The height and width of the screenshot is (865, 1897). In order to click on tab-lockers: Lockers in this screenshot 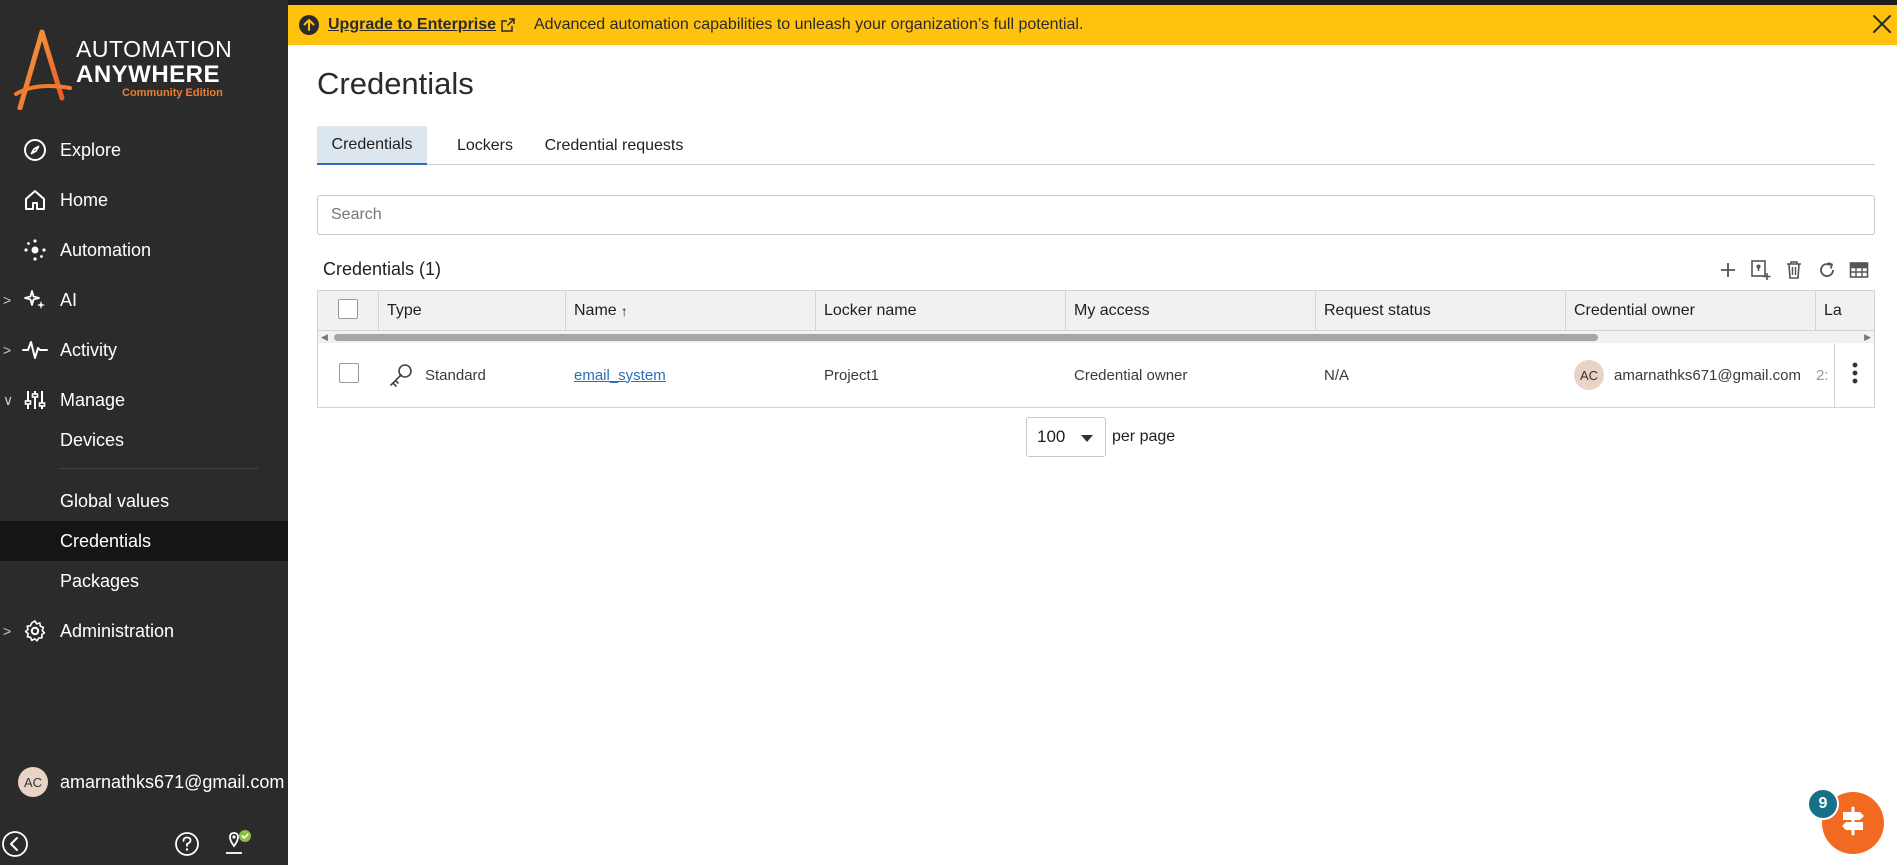, I will do `click(485, 145)`.